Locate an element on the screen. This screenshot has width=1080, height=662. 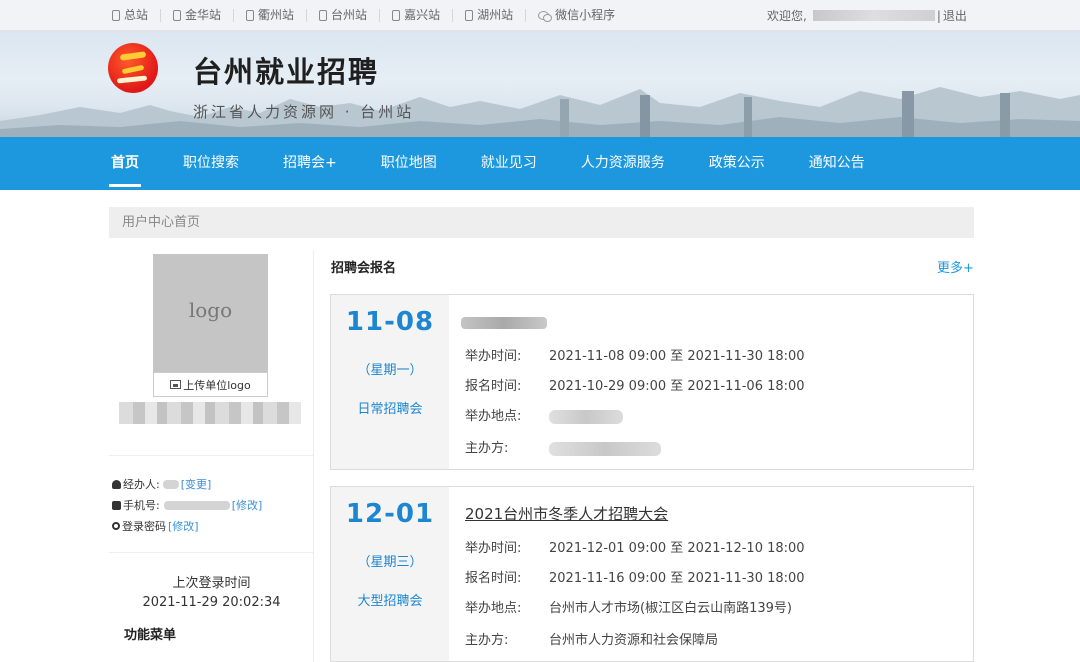
fair-hold-time: 2021-11-08 09:00 至 2021-11-30 18:00 is located at coordinates (677, 356).